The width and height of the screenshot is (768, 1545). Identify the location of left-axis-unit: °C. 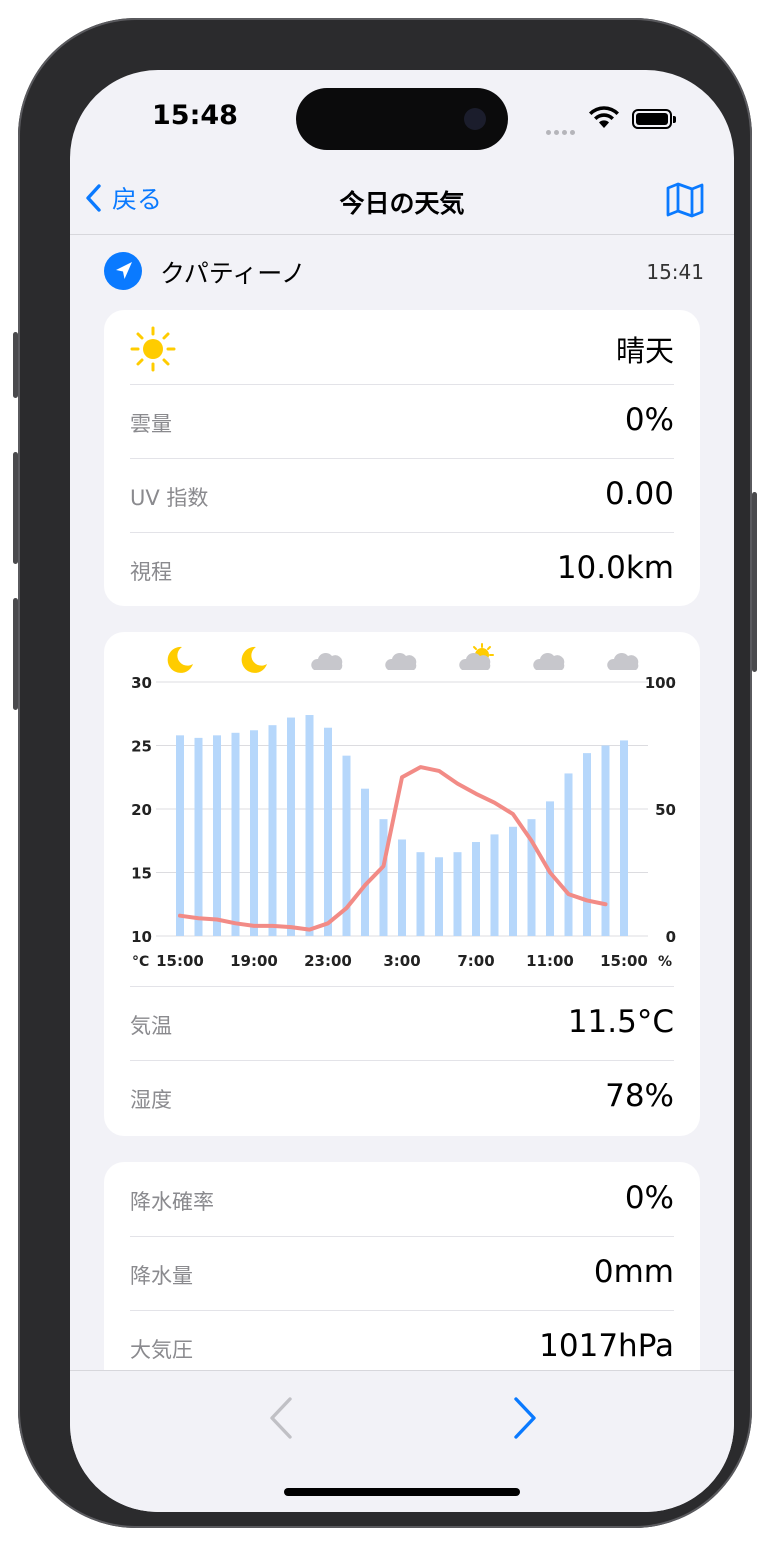
(140, 962).